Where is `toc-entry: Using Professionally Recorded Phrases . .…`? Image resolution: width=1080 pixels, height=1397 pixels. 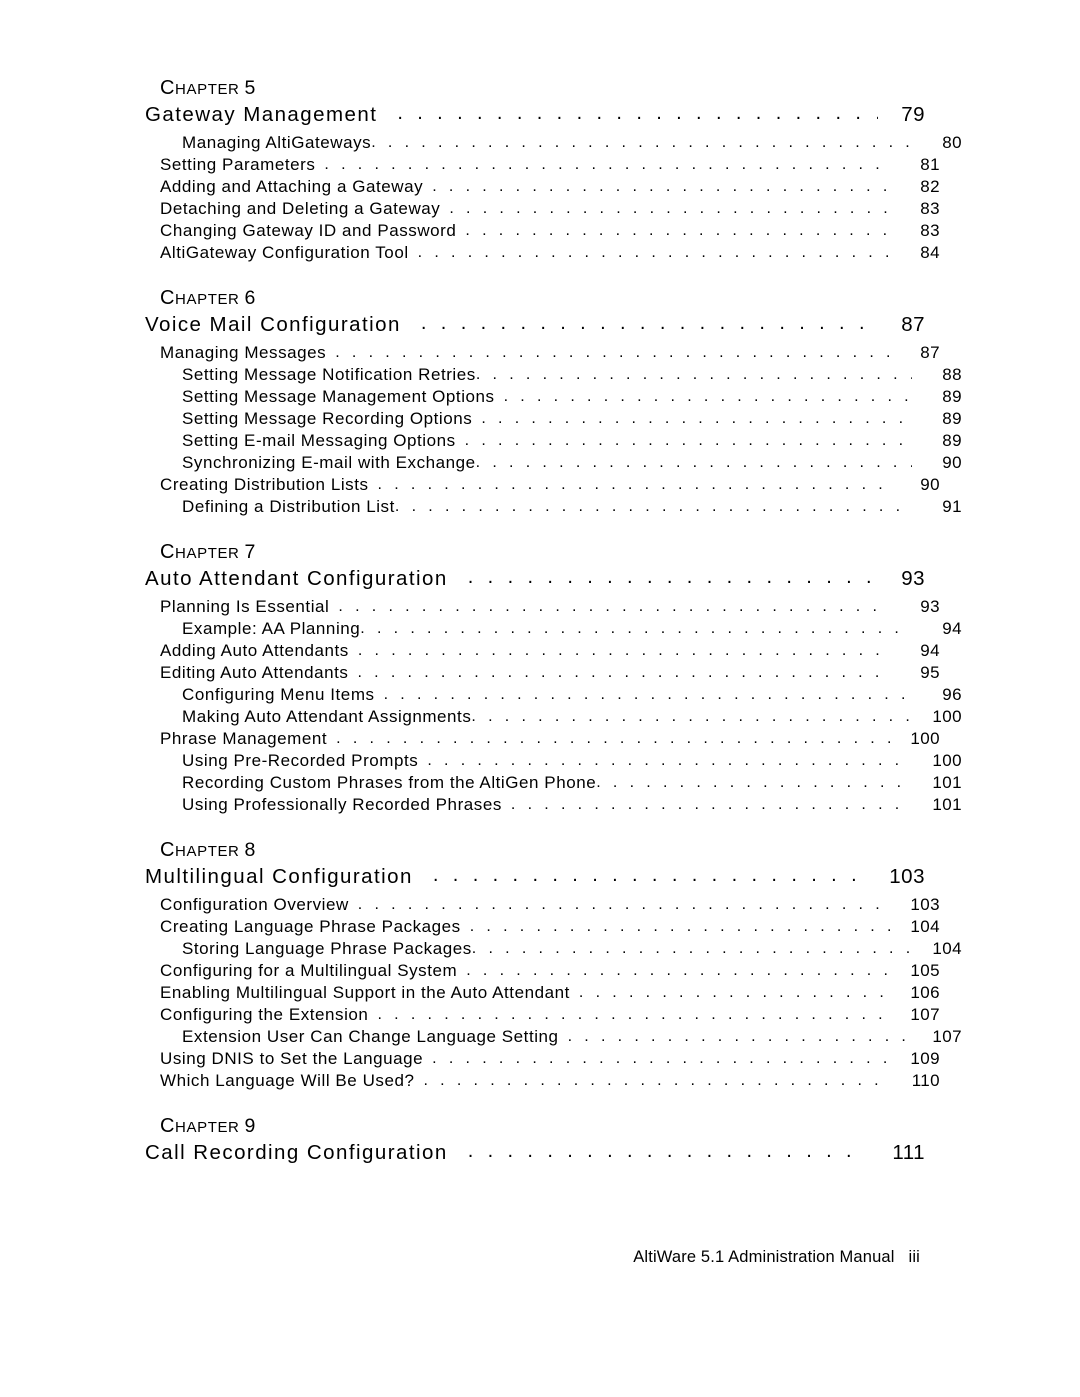
toc-entry: Using Professionally Recorded Phrases . .… is located at coordinates (551, 805).